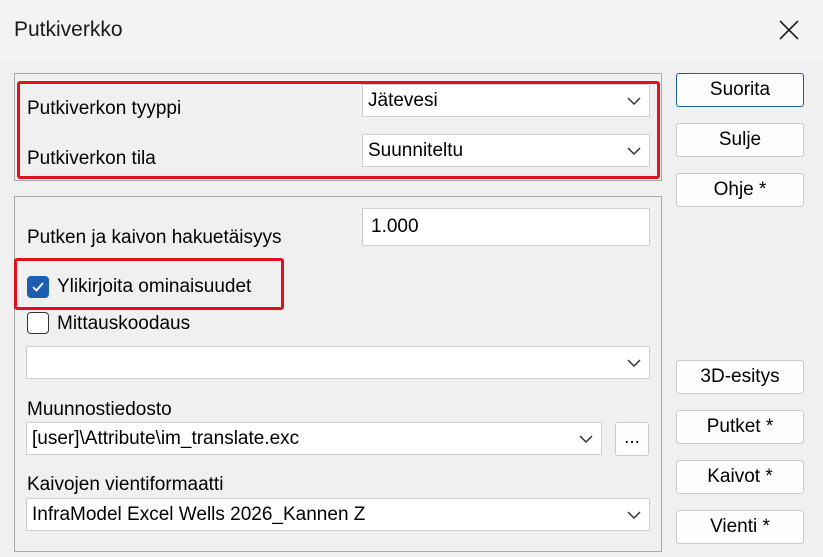 The width and height of the screenshot is (823, 557). Describe the element at coordinates (740, 140) in the screenshot. I see `close-button: Sulje` at that location.